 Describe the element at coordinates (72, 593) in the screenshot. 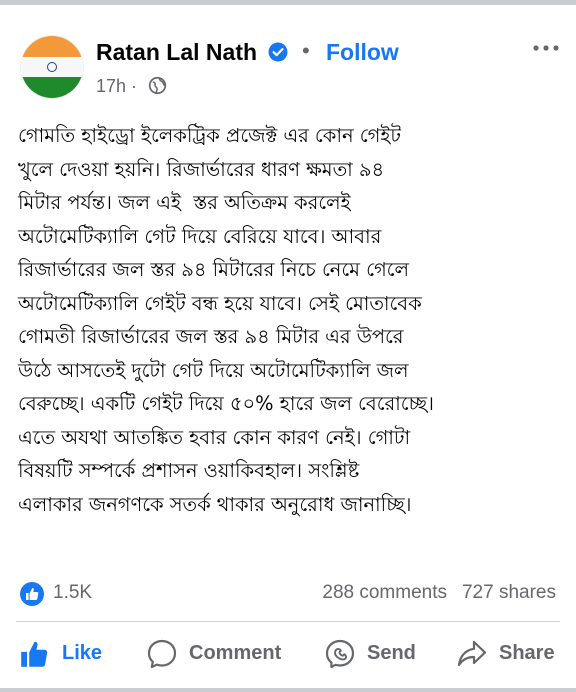

I see `like-count: 1.5K` at that location.